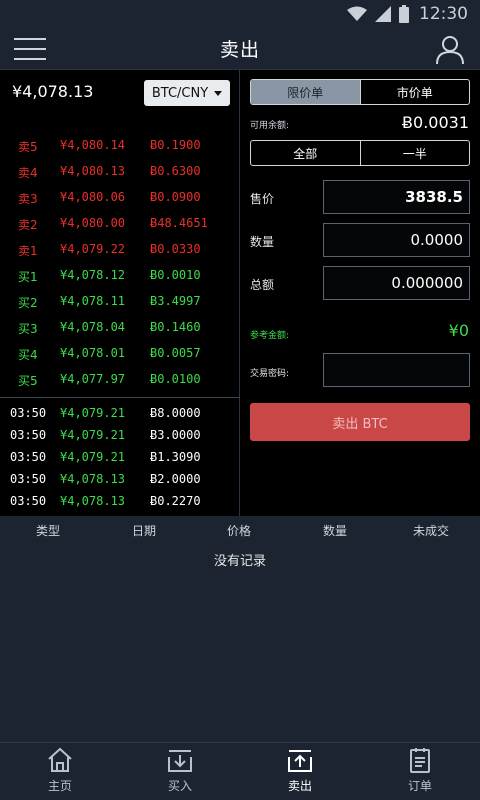  What do you see at coordinates (179, 786) in the screenshot?
I see `tab-buy-label: 买入` at bounding box center [179, 786].